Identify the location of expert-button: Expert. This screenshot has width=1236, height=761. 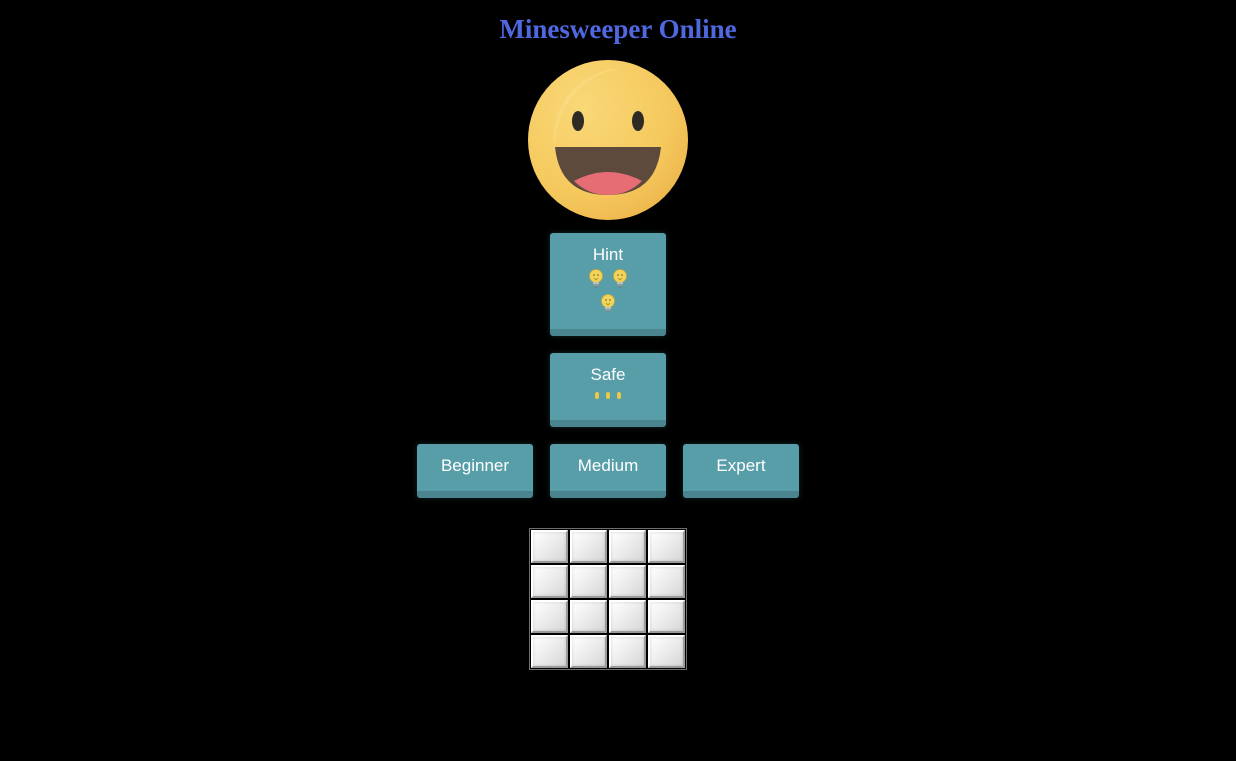
(741, 471).